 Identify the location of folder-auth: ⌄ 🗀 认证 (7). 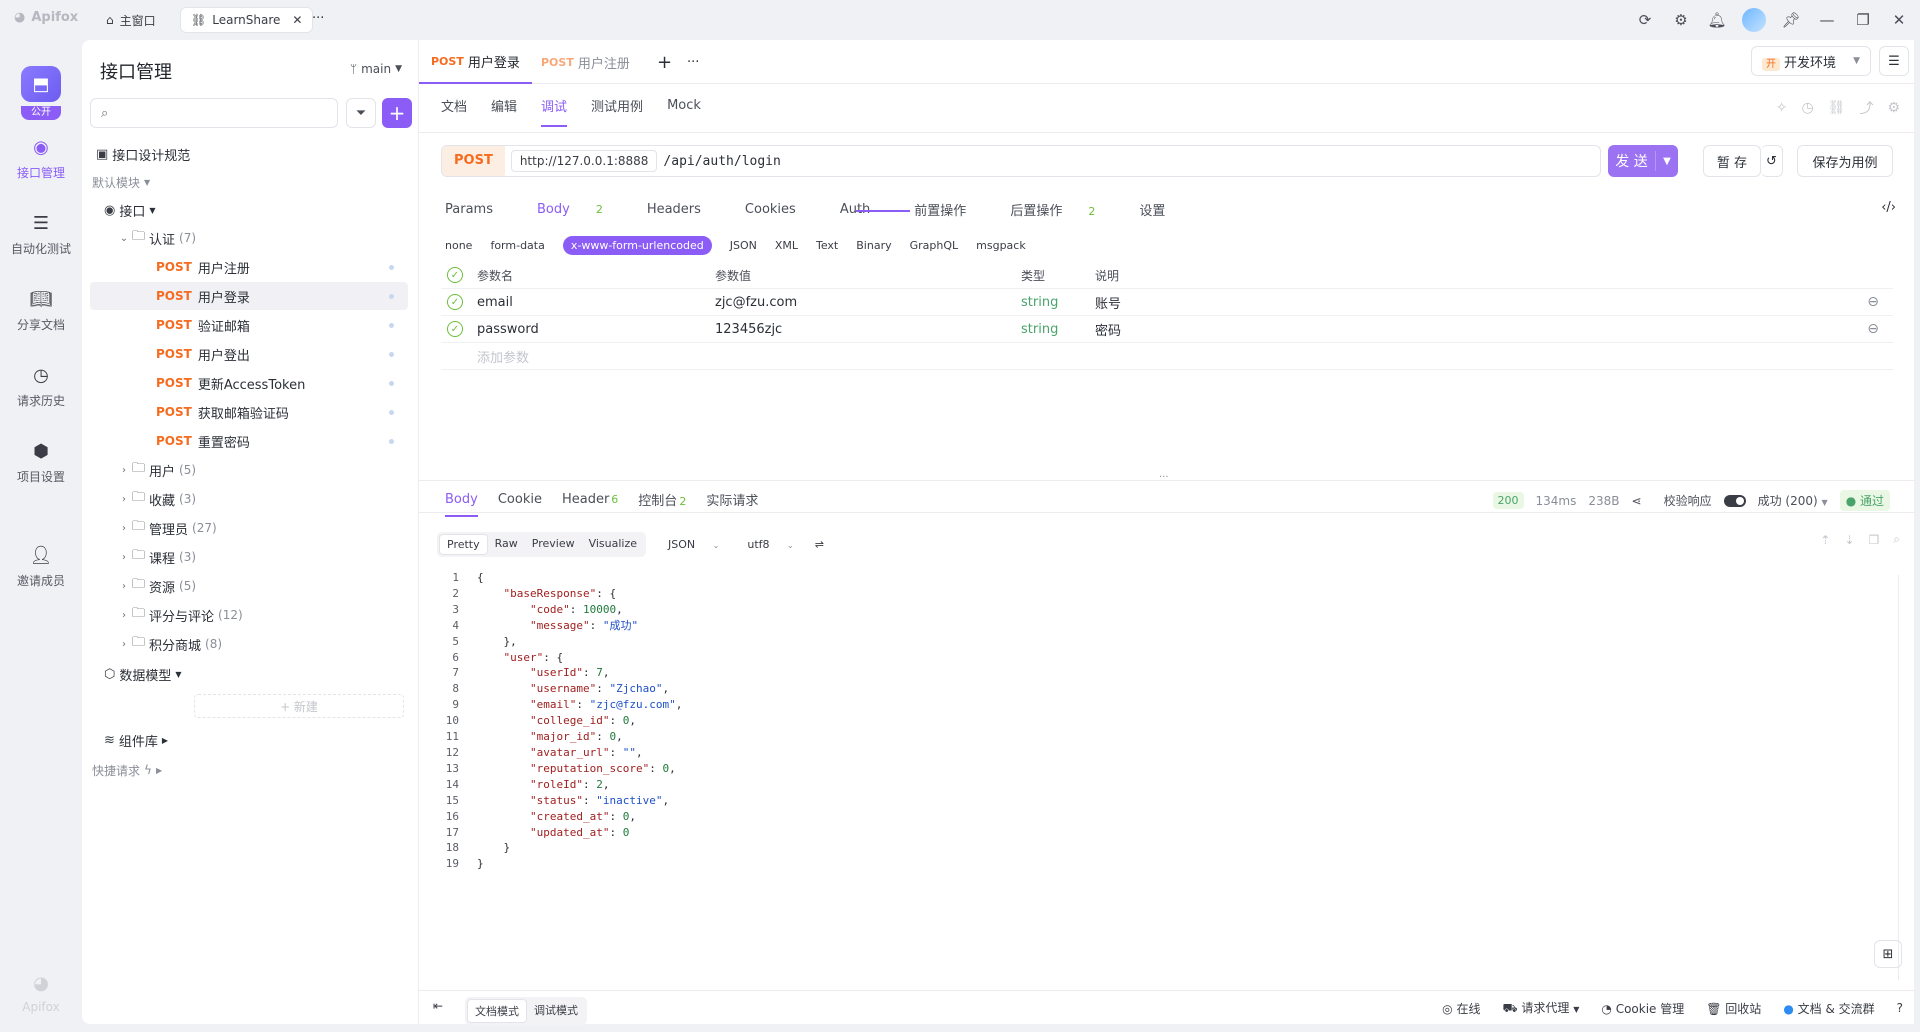
(249, 238).